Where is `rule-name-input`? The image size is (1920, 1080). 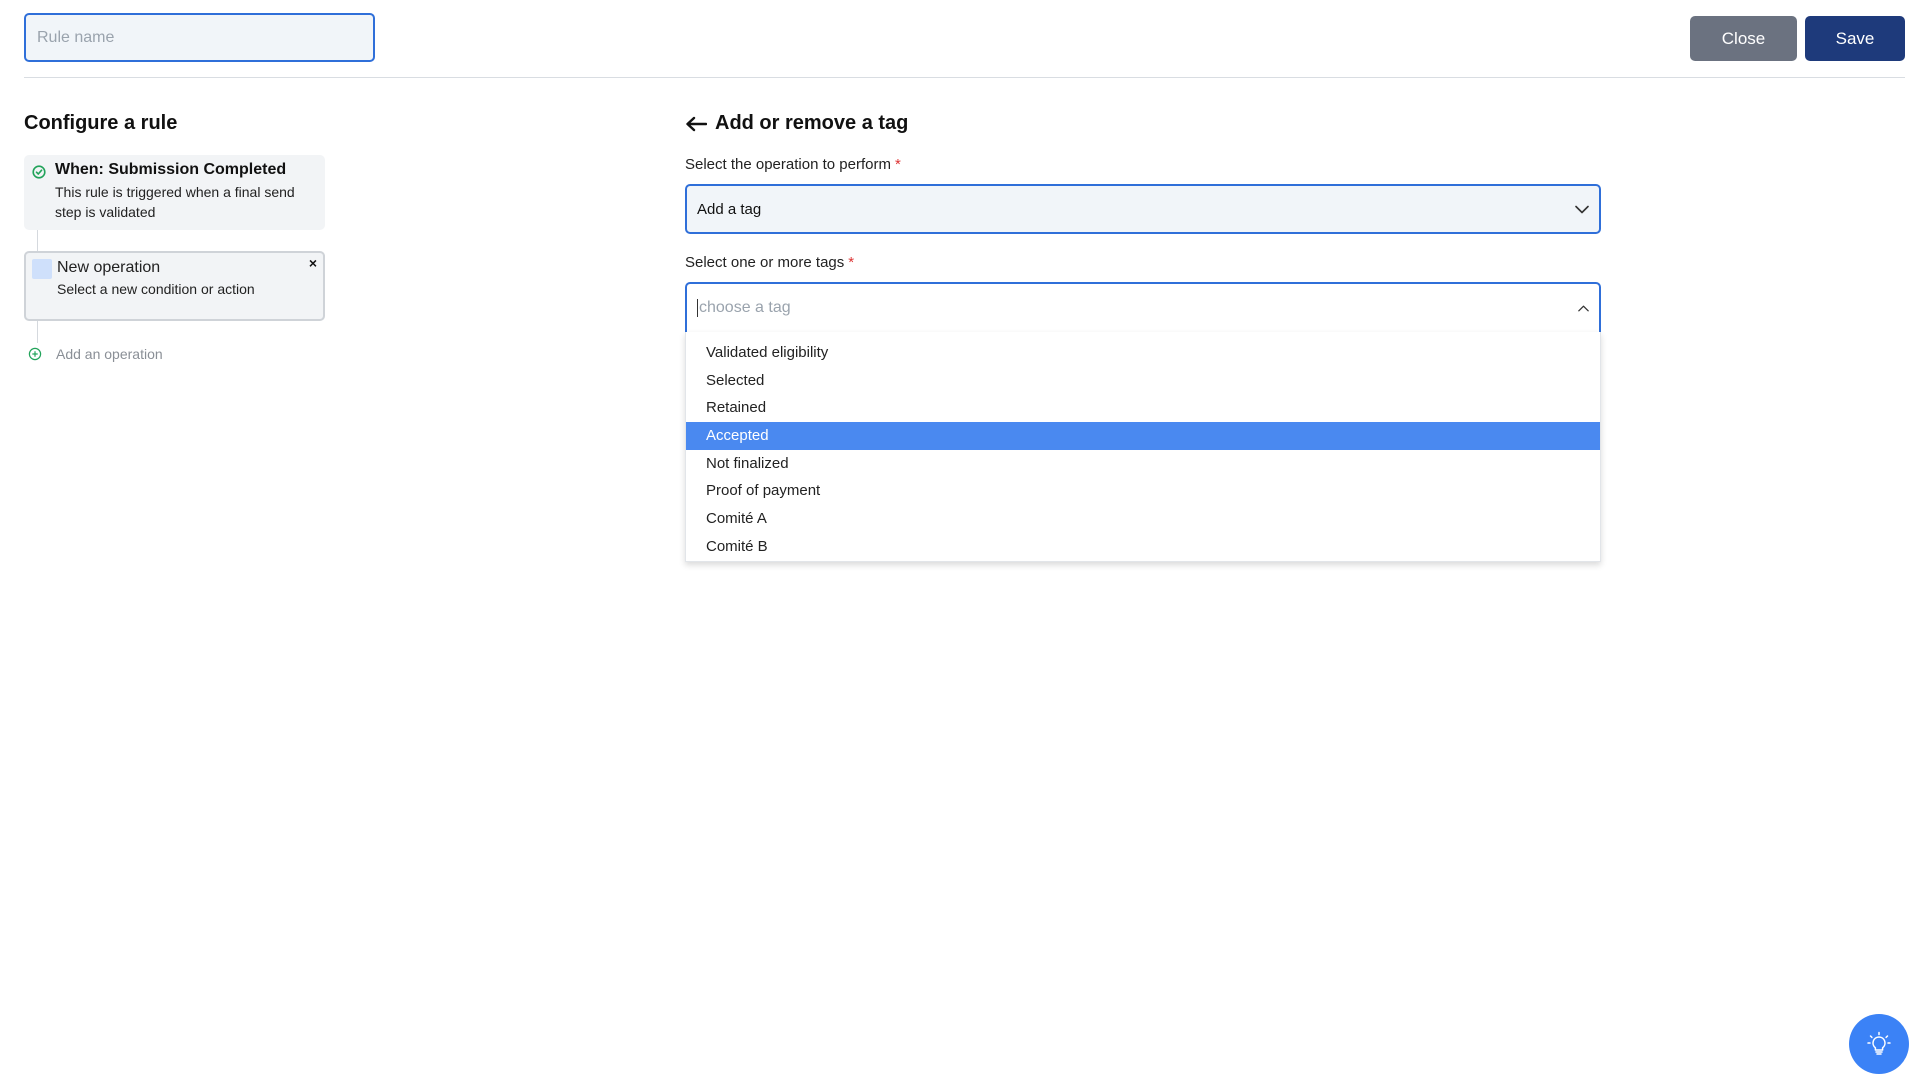
rule-name-input is located at coordinates (199, 37).